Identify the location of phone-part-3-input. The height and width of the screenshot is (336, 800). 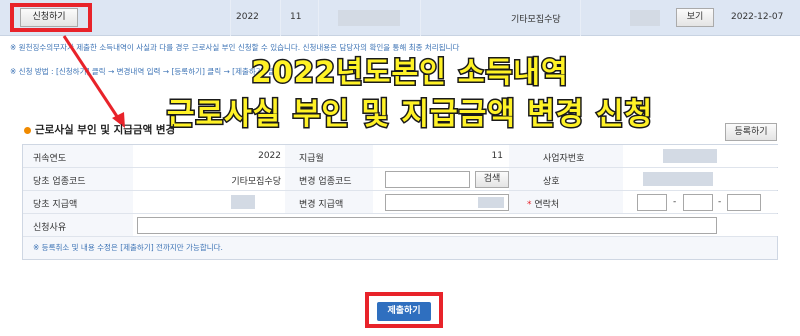
(744, 202).